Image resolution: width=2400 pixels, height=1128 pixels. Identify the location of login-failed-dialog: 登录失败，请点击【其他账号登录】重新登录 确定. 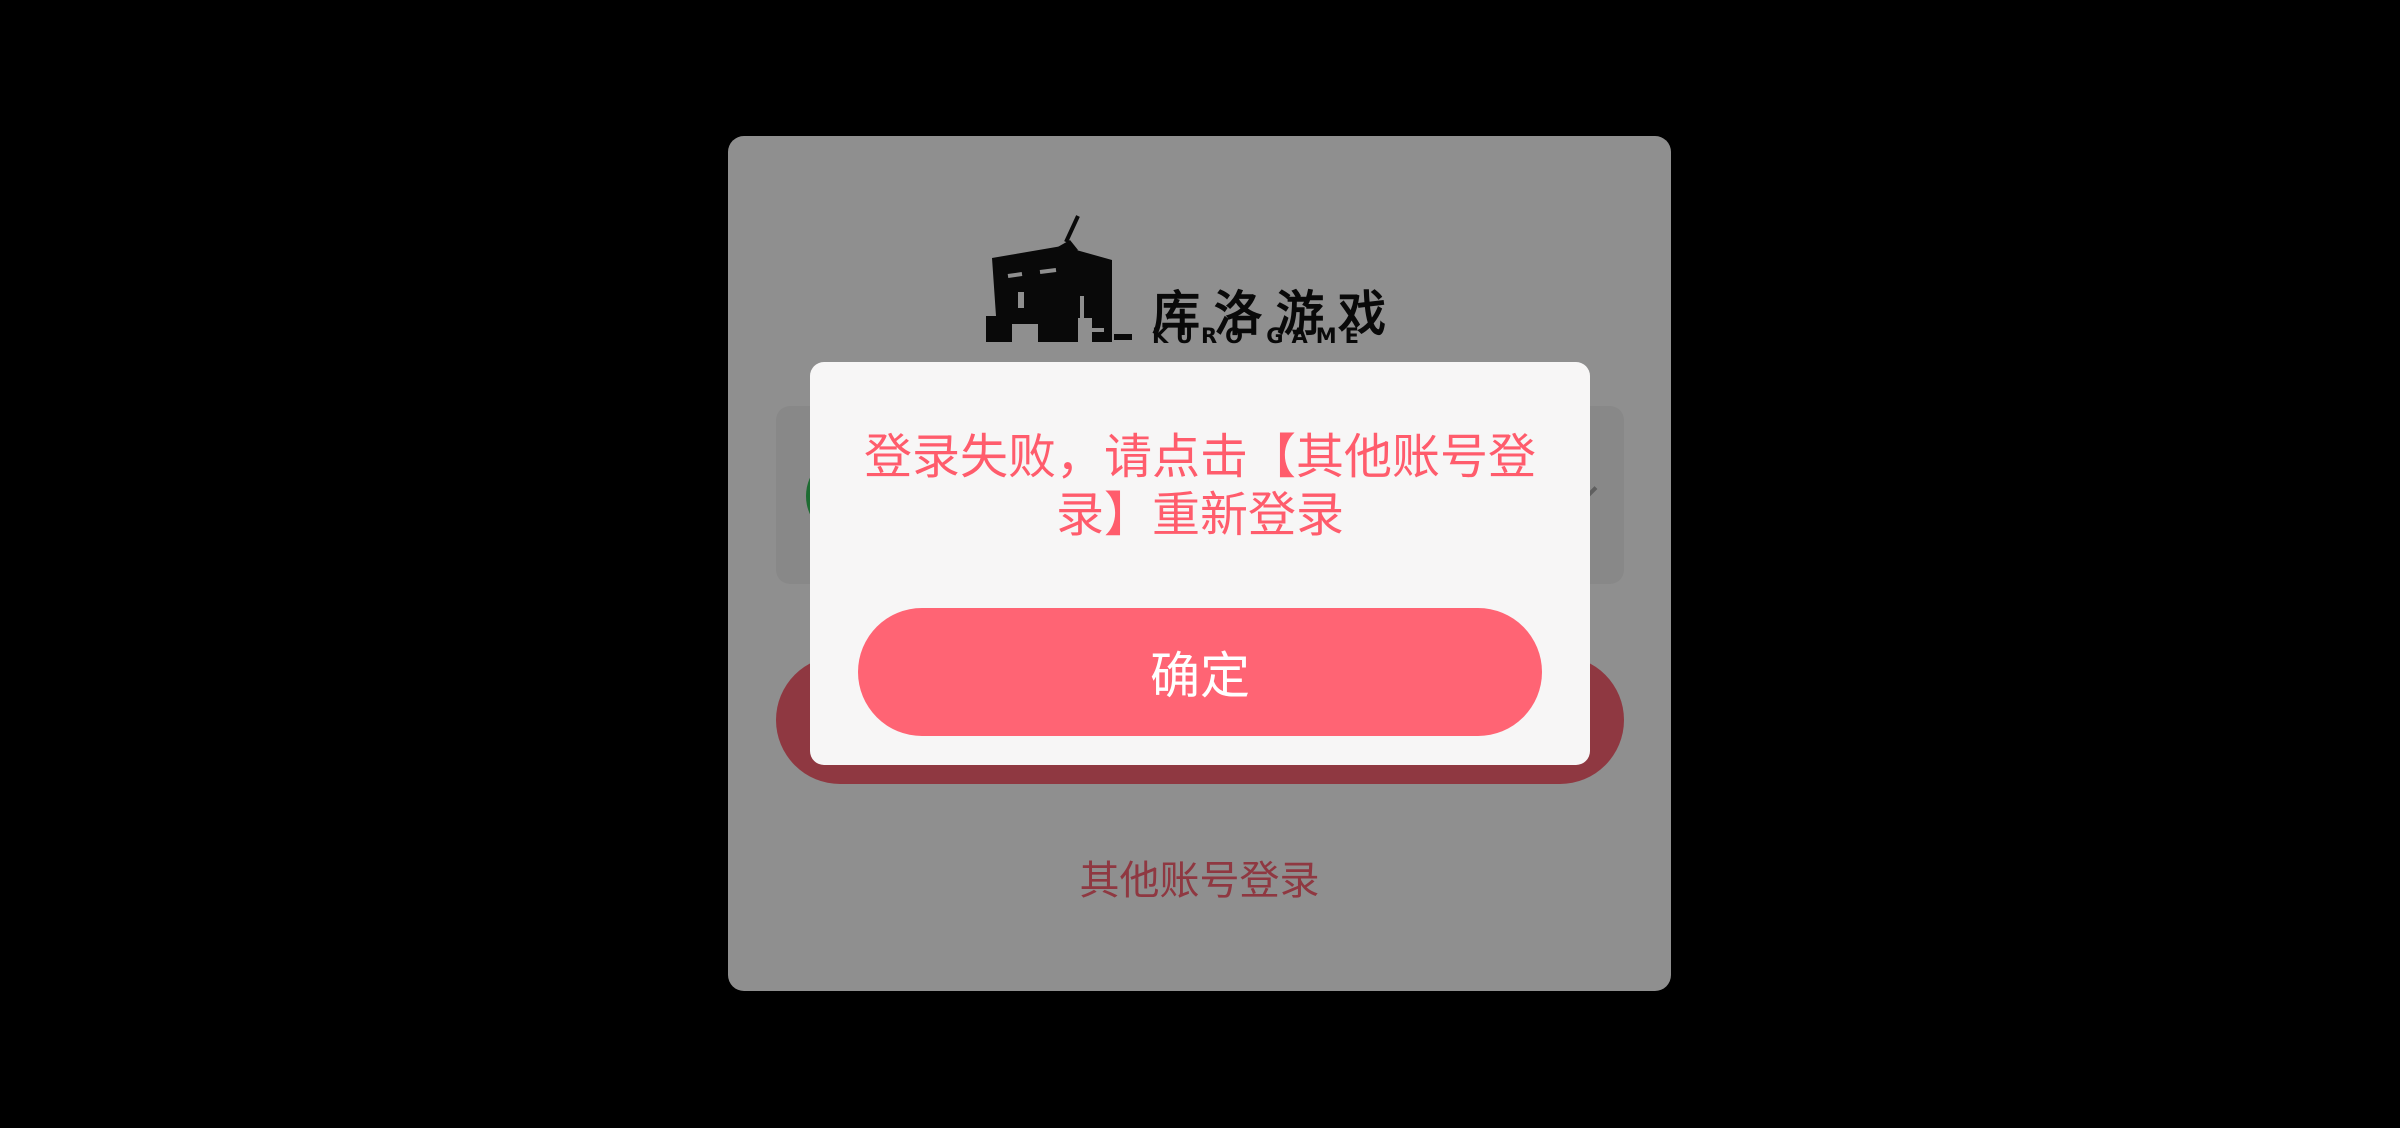
(1200, 563).